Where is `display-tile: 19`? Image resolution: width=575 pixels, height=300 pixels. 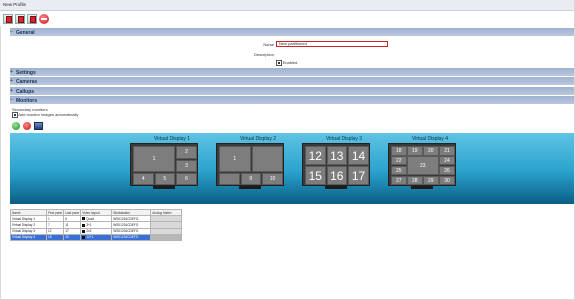 display-tile: 19 is located at coordinates (415, 151).